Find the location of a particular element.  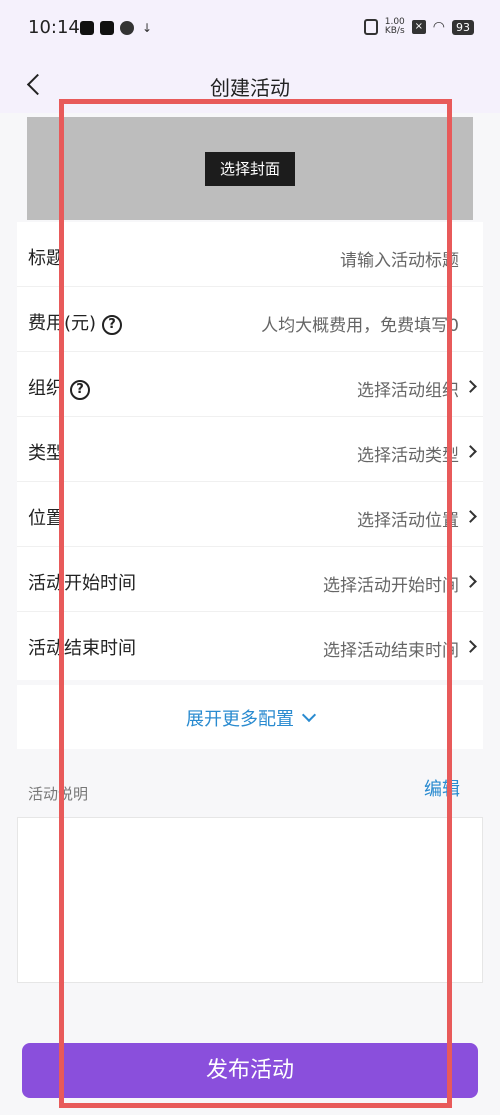

network-speed: 1.00 KB/s is located at coordinates (394, 26).